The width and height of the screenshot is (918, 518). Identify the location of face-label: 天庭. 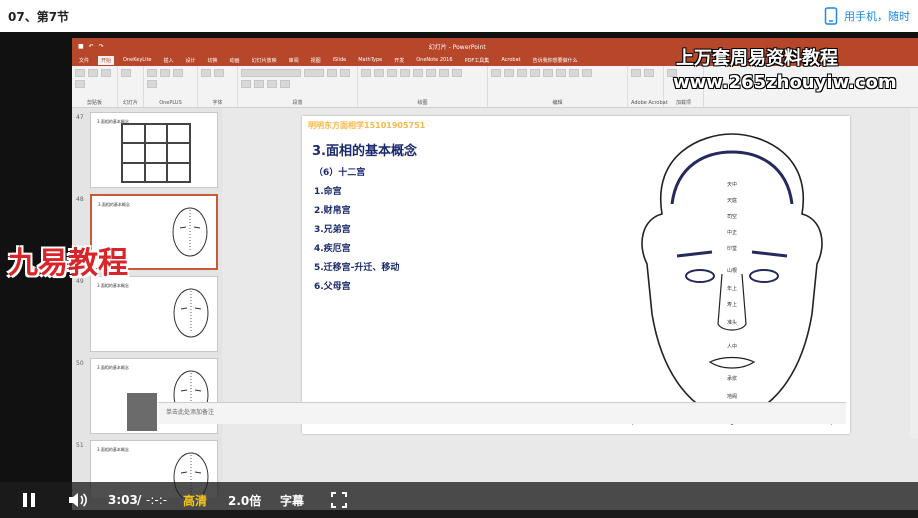
(732, 200).